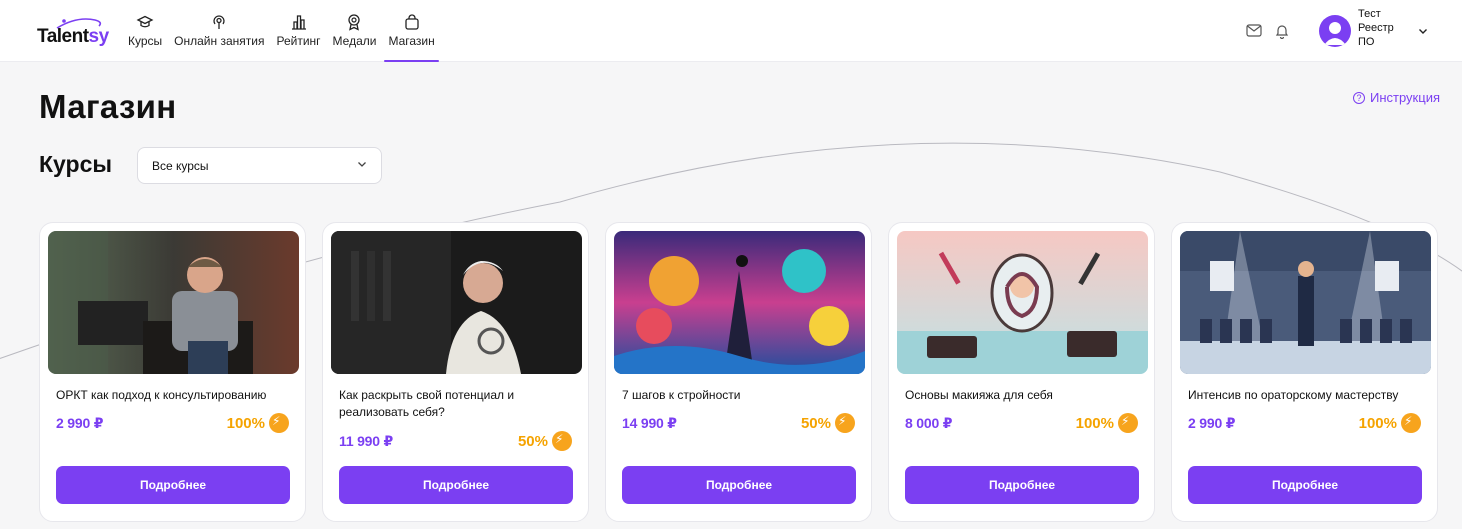 The height and width of the screenshot is (529, 1462). I want to click on graduation-cap-icon, so click(145, 21).